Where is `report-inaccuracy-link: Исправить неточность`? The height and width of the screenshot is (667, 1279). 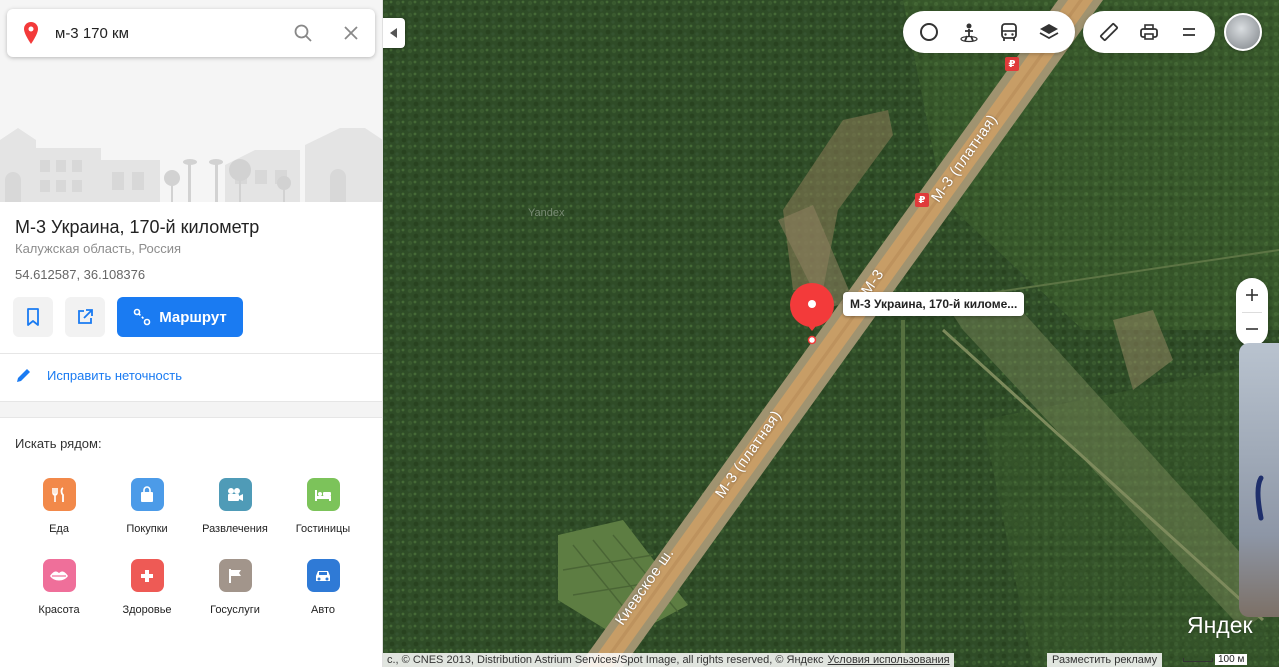
report-inaccuracy-link: Исправить неточность is located at coordinates (98, 375).